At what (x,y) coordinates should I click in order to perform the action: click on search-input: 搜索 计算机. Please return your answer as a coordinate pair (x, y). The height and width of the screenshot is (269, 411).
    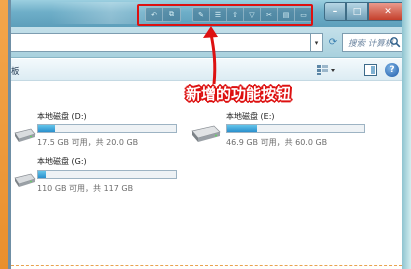
    Looking at the image, I should click on (373, 42).